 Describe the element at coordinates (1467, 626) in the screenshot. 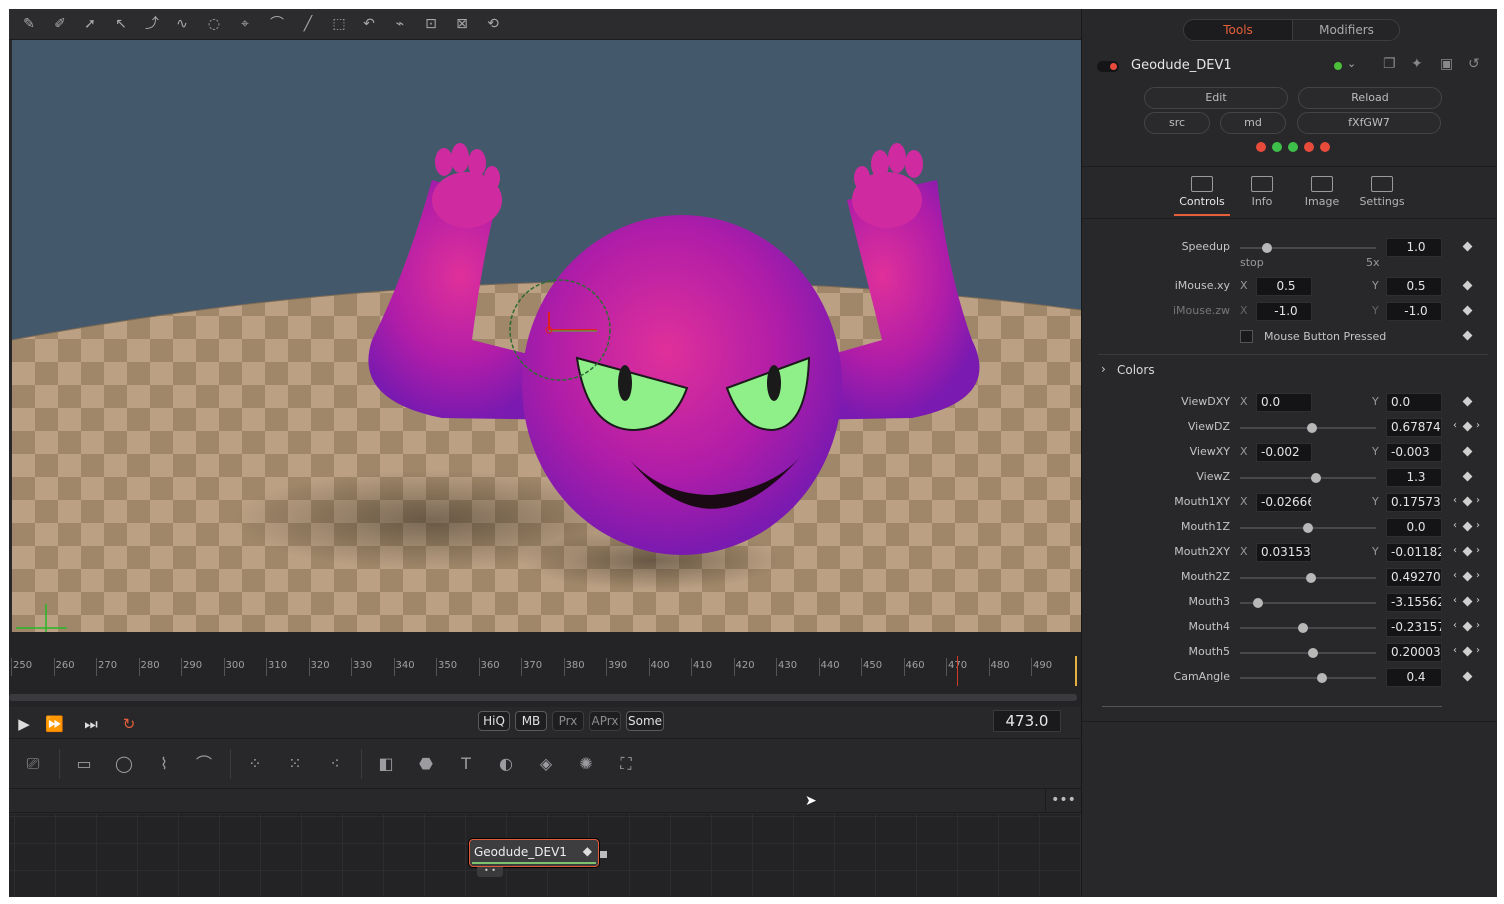

I see `mouth4-keyframe-icon` at that location.